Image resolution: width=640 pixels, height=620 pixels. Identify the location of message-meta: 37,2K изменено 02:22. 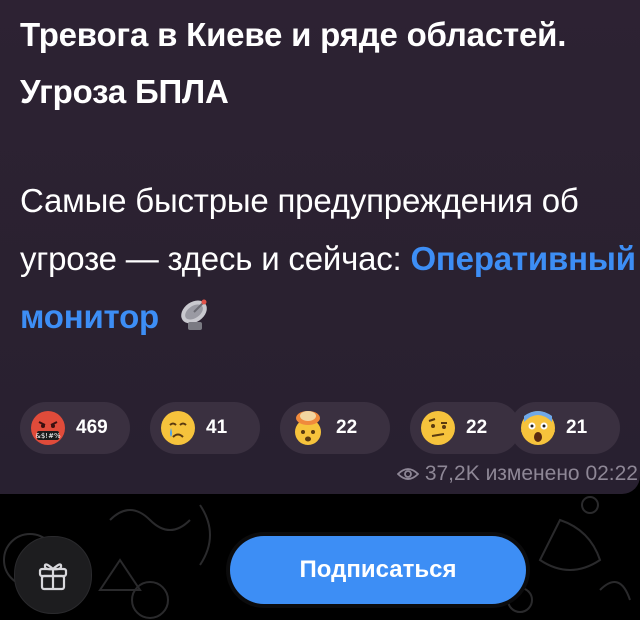
(517, 474).